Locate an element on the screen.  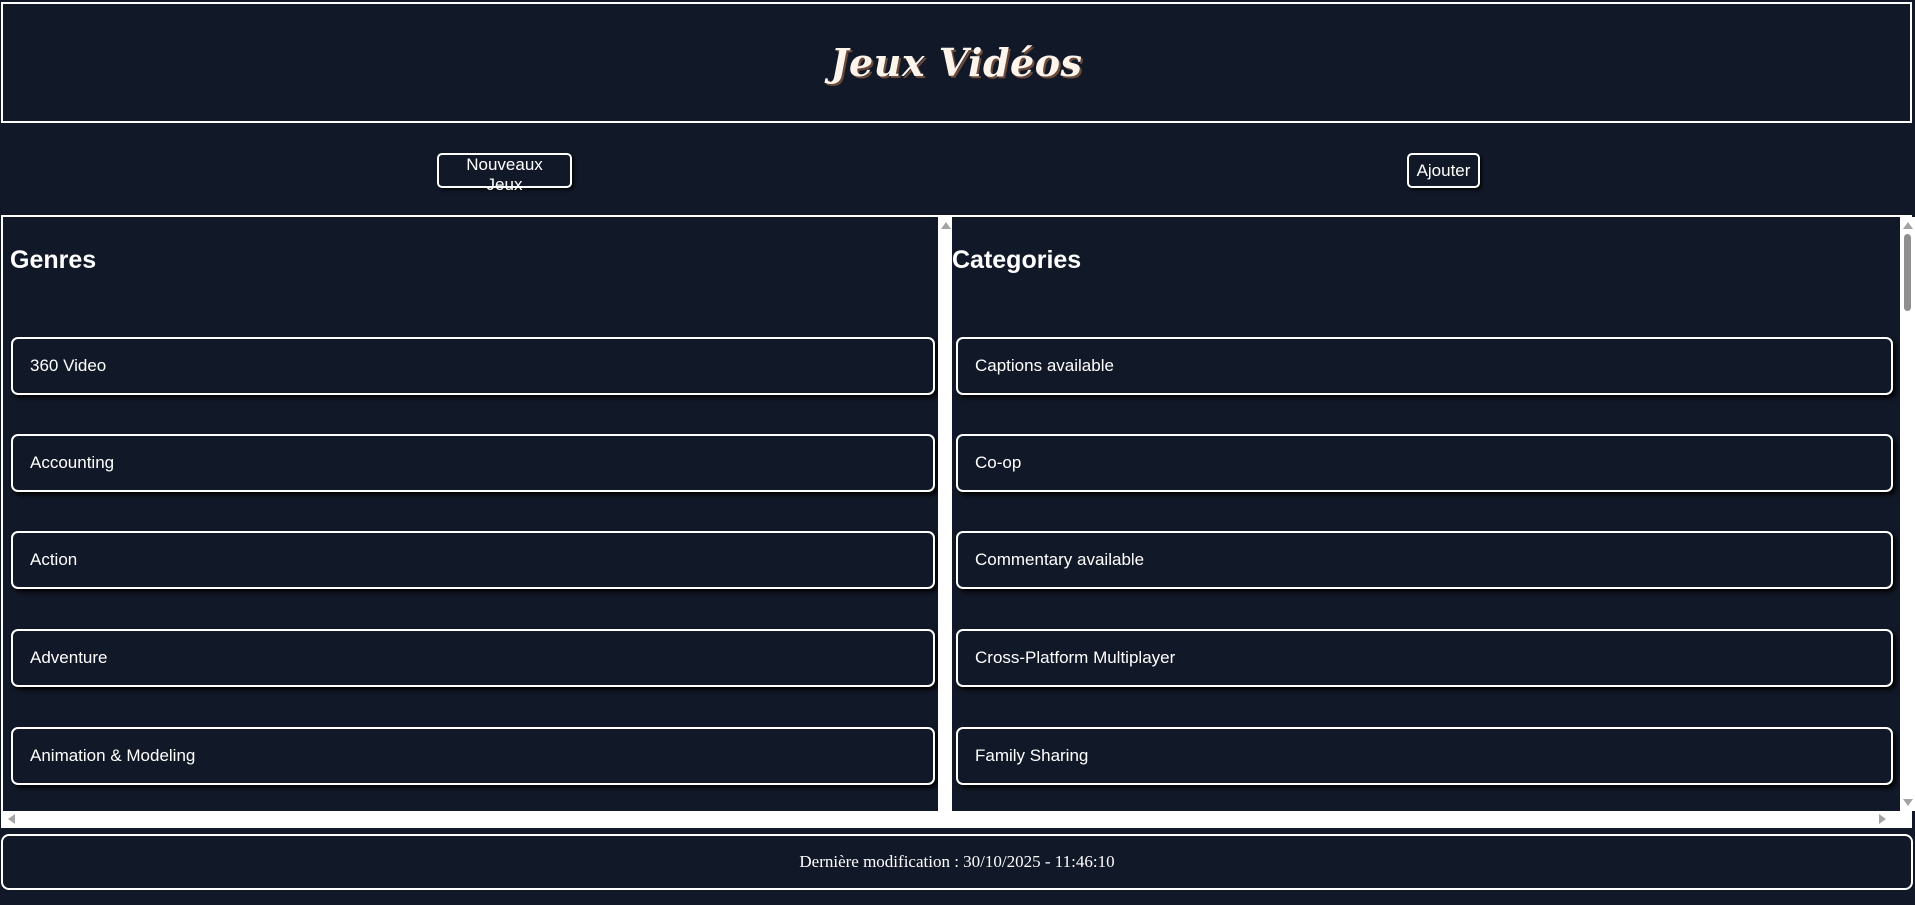
genre-item: 360 Video is located at coordinates (473, 366).